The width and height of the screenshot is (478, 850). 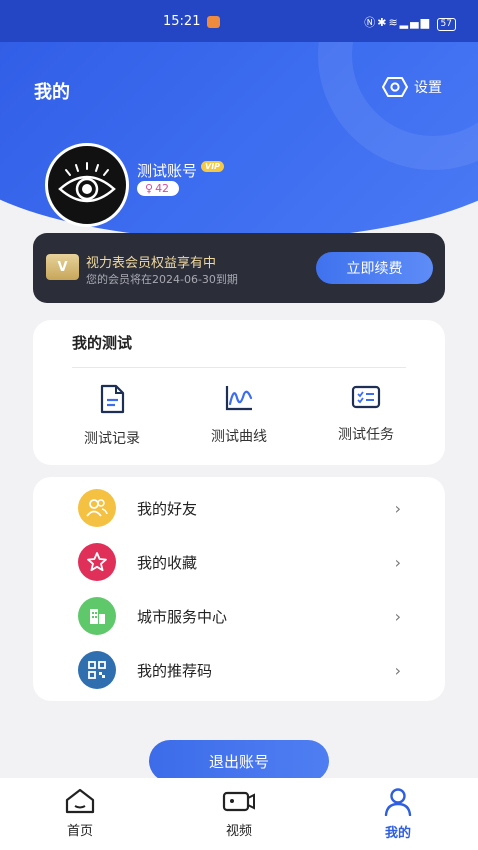 I want to click on test-records-label: 测试记录, so click(x=112, y=439).